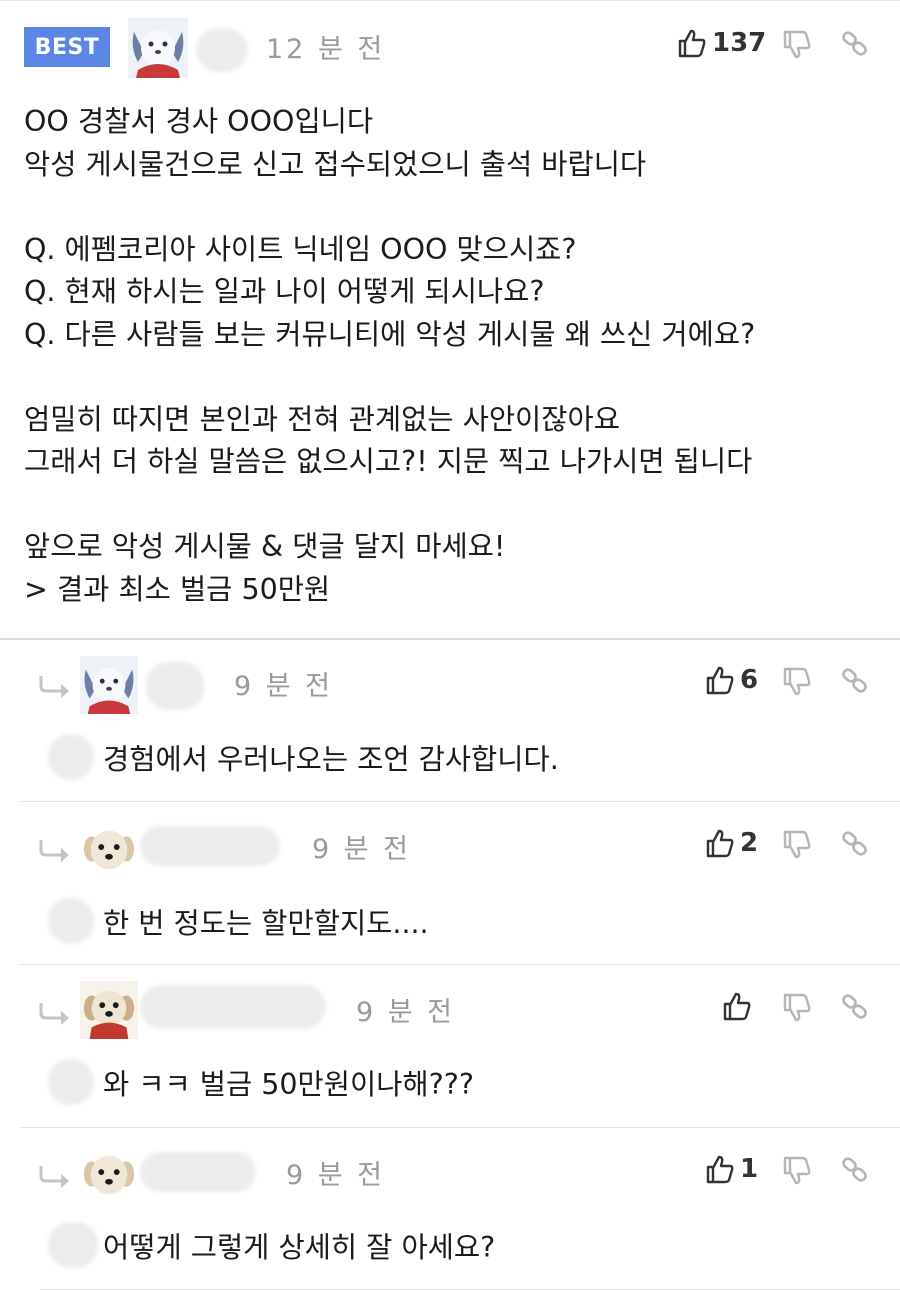 This screenshot has width=900, height=1291. I want to click on body-line: Q. 현재 하시는 일과 나이 어떻게 되시나요?, so click(284, 291).